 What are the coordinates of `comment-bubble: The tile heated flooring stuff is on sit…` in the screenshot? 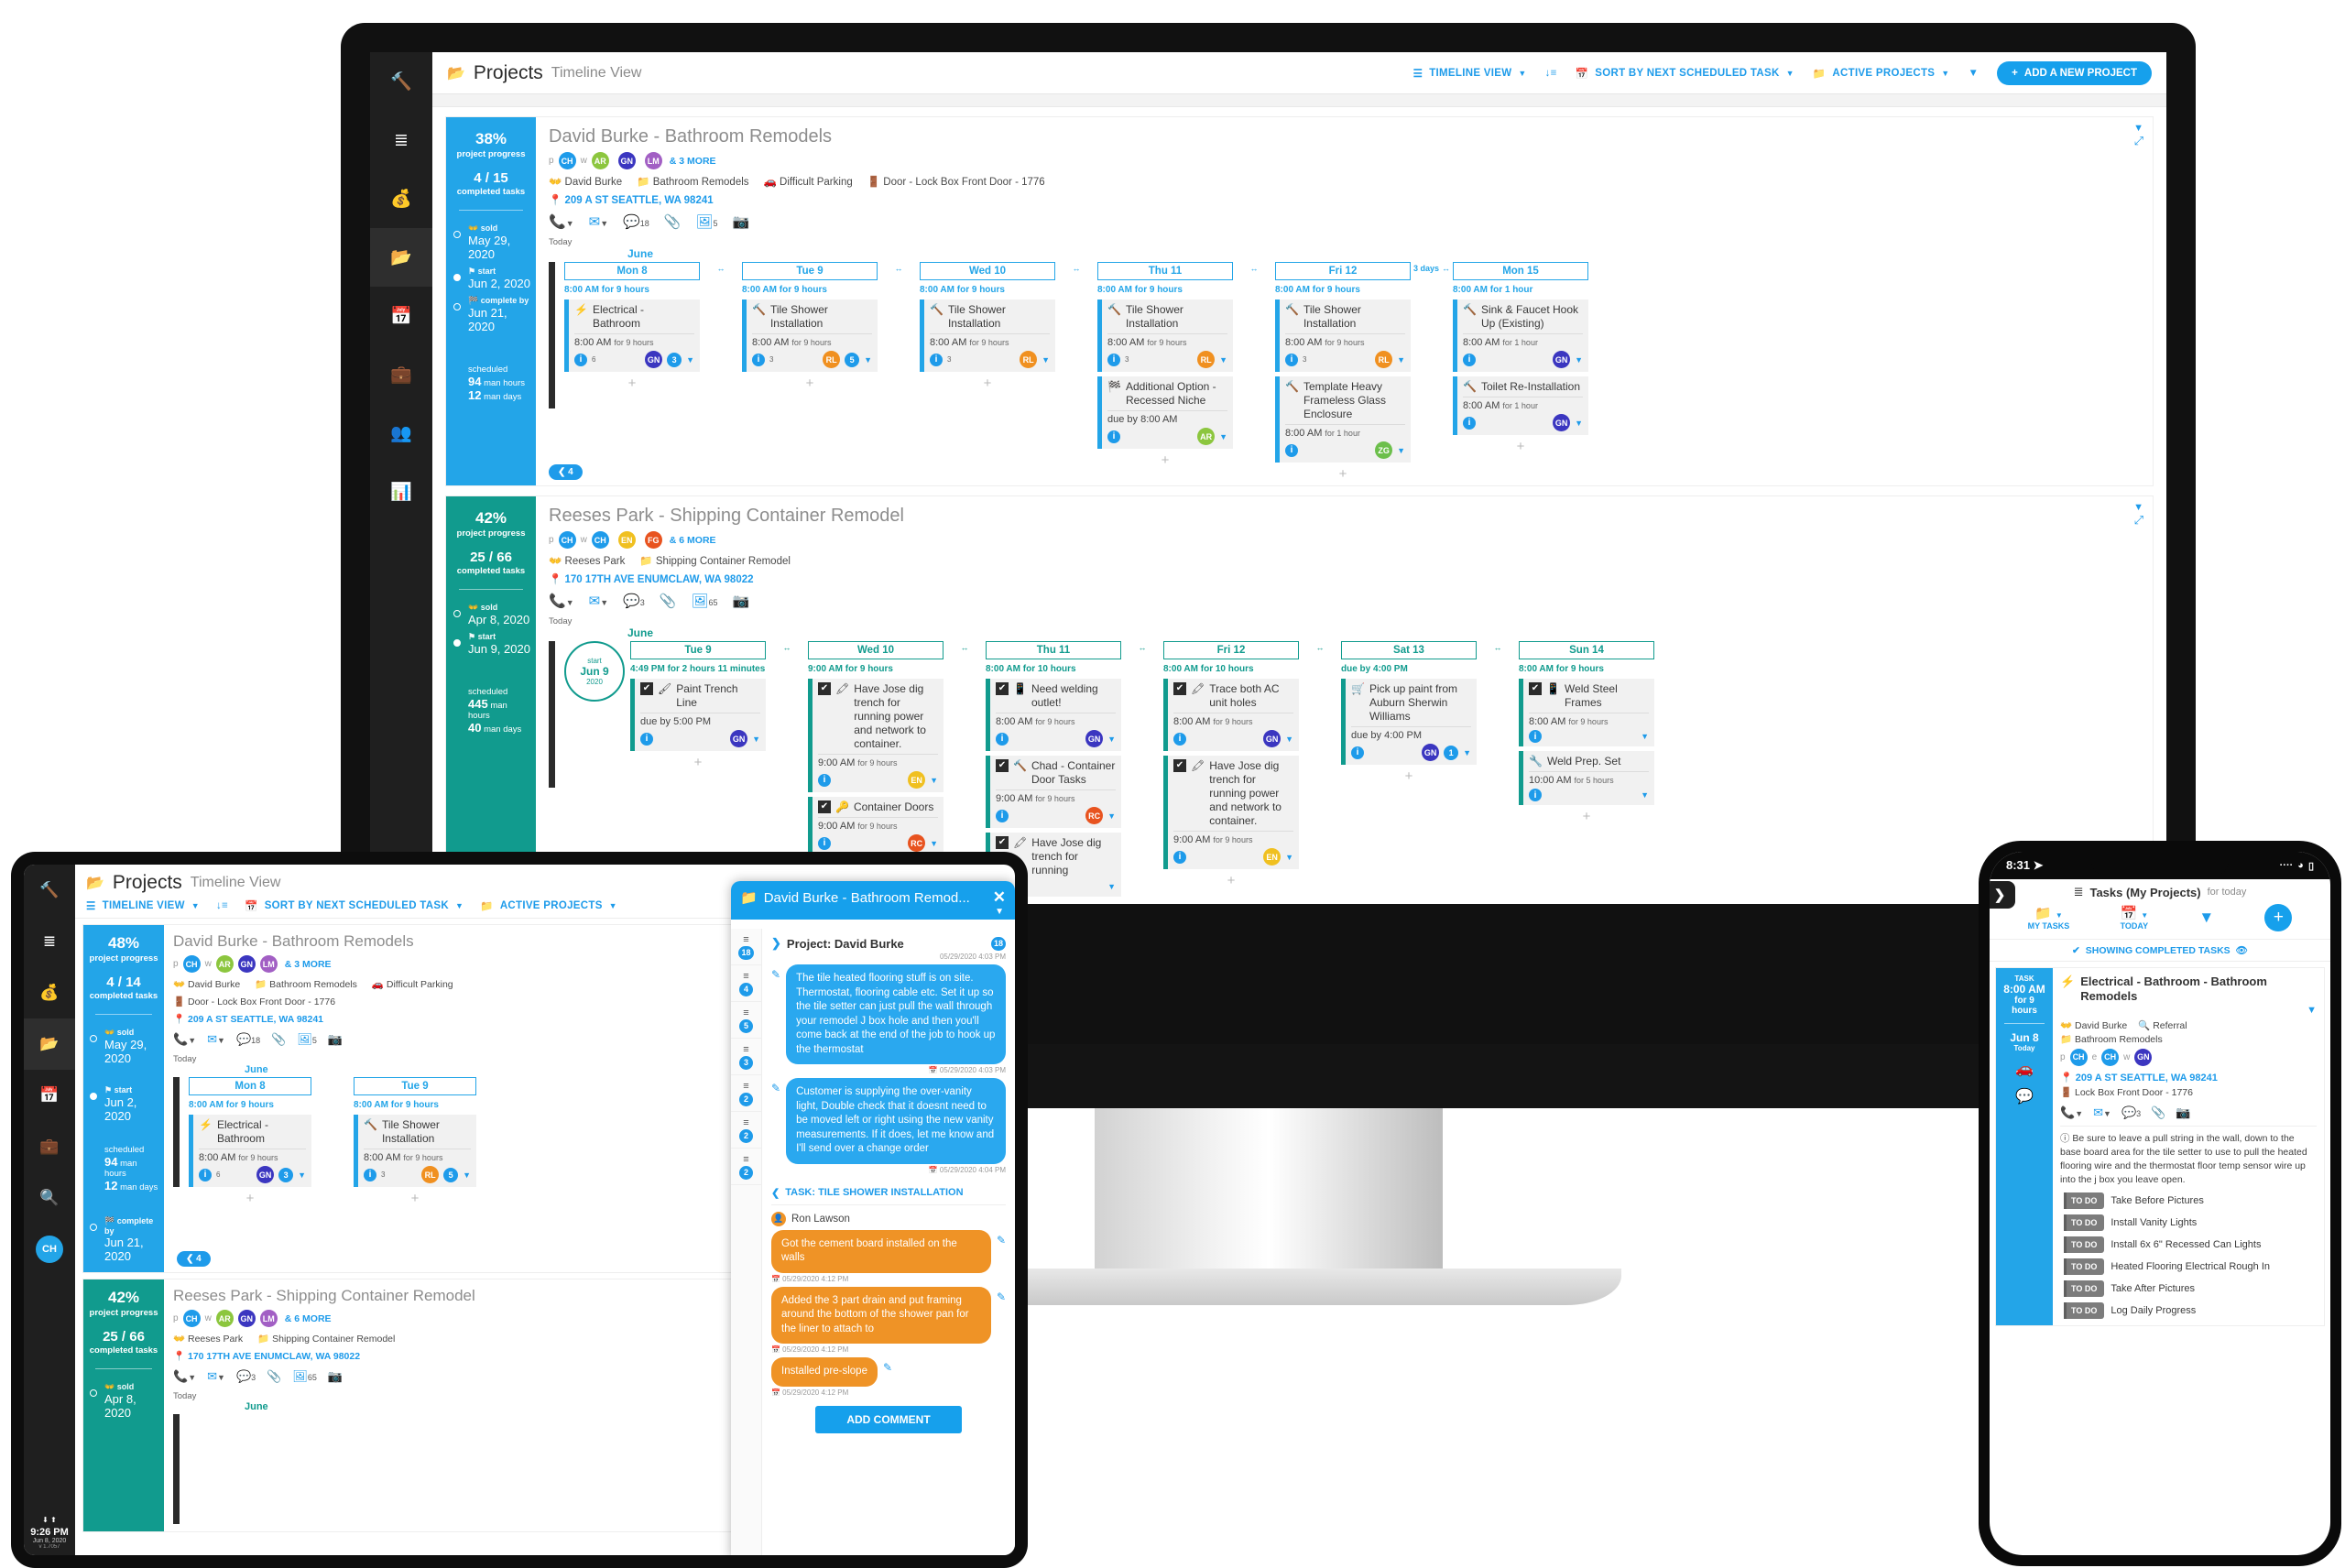 It's located at (896, 1014).